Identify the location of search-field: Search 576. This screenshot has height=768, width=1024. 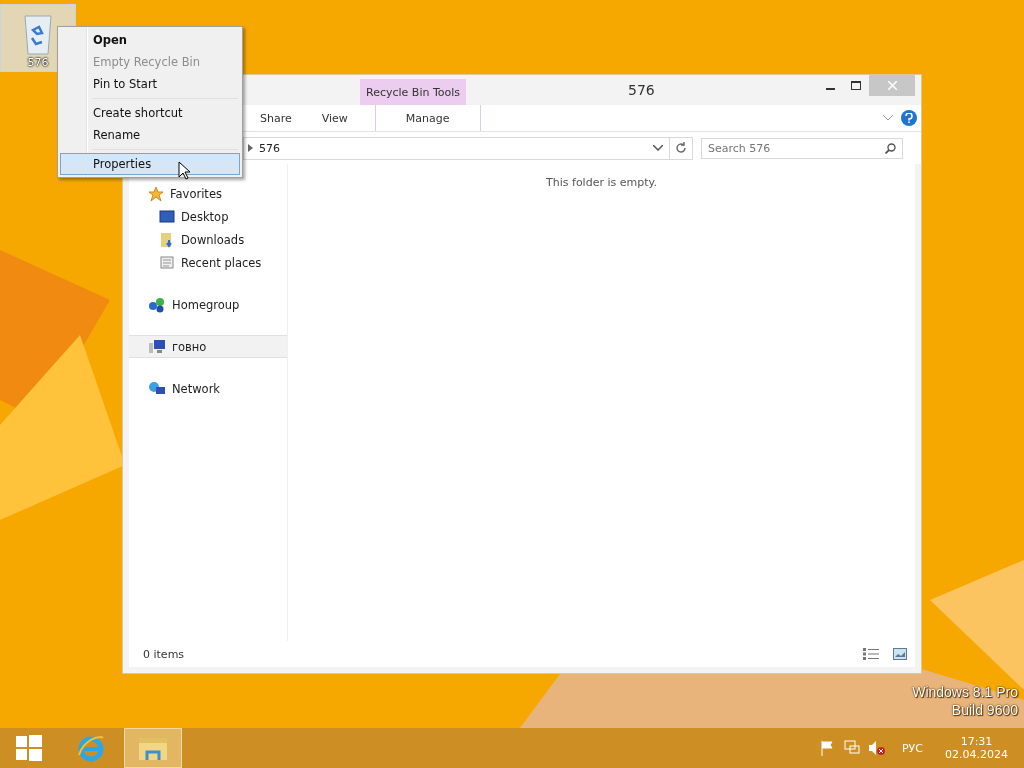
(802, 148).